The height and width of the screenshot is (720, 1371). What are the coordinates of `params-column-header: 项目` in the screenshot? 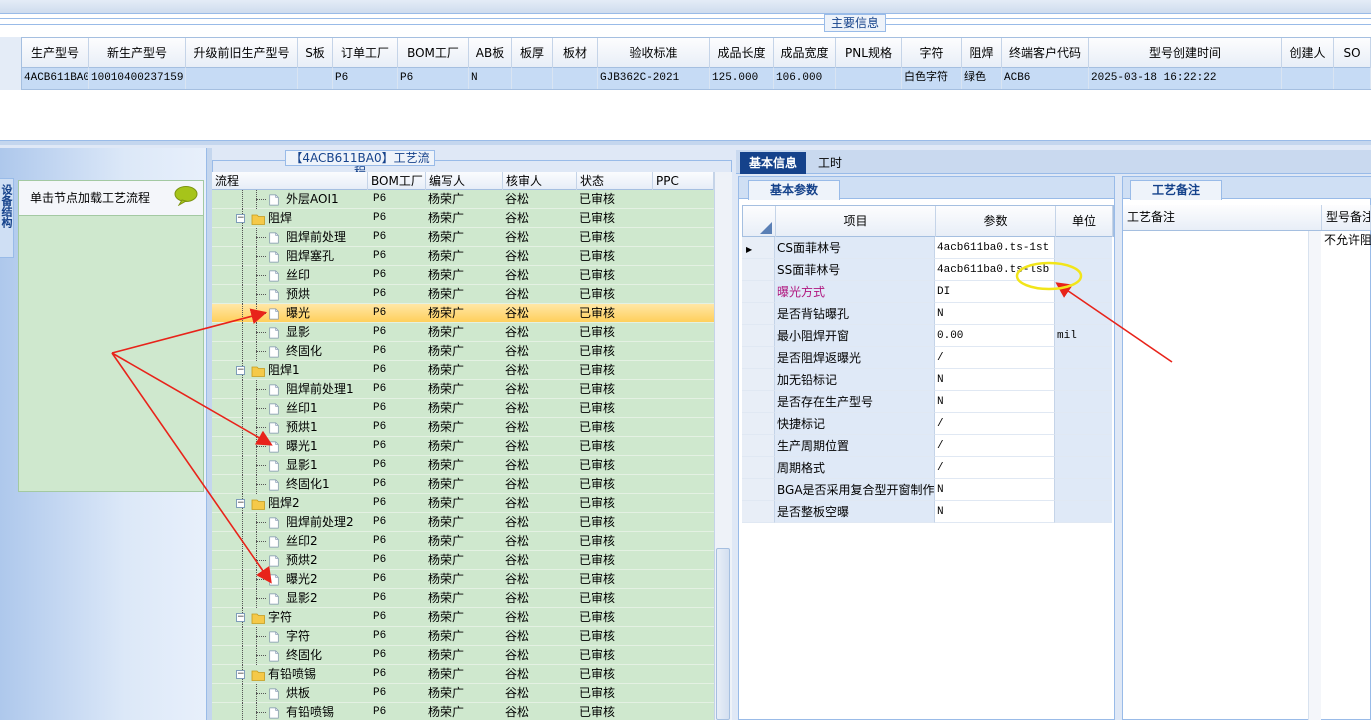 It's located at (856, 221).